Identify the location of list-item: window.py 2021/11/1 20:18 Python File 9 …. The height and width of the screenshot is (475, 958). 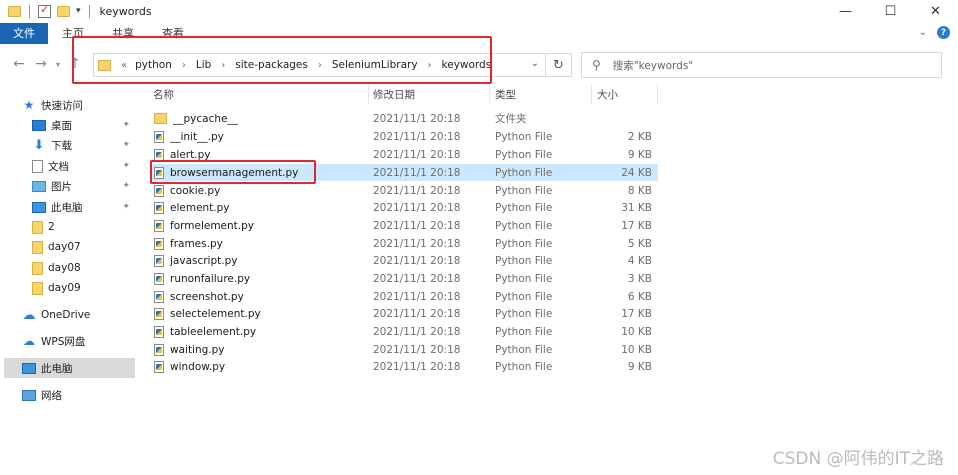
(404, 366).